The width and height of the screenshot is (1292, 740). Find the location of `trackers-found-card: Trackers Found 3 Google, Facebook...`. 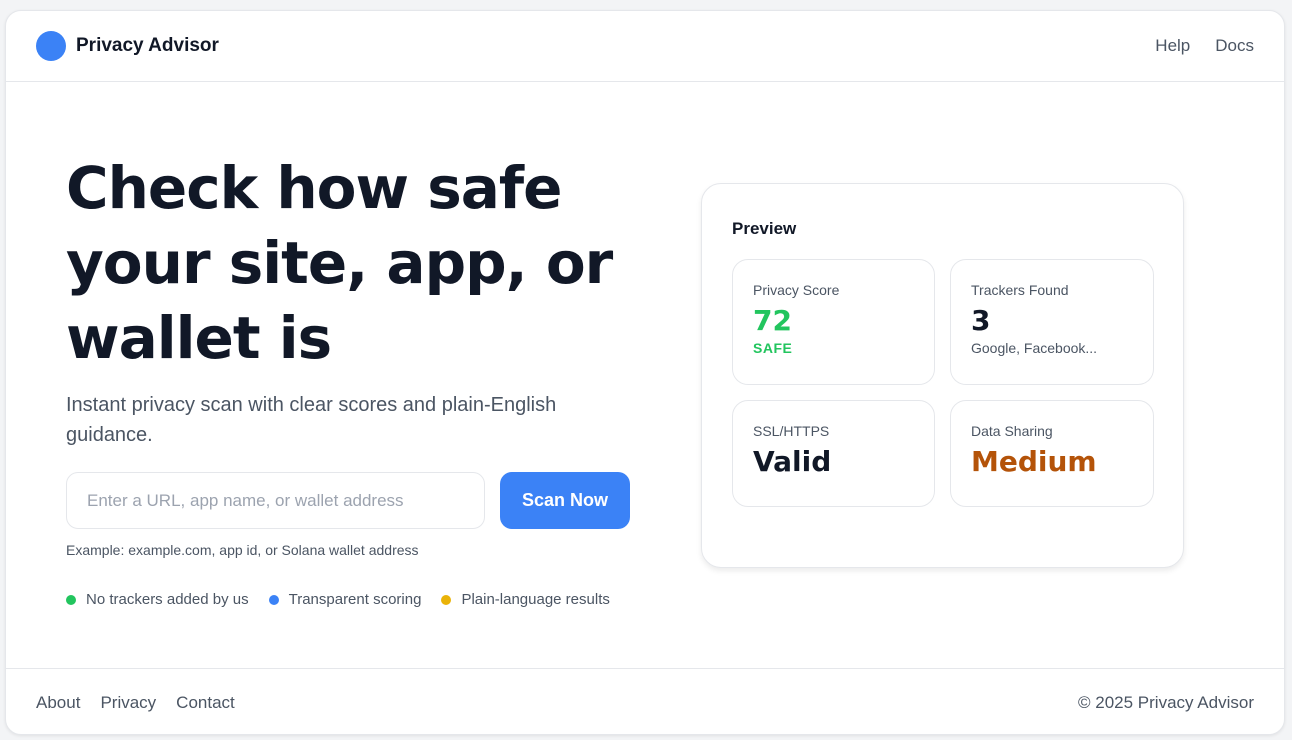

trackers-found-card: Trackers Found 3 Google, Facebook... is located at coordinates (1052, 322).